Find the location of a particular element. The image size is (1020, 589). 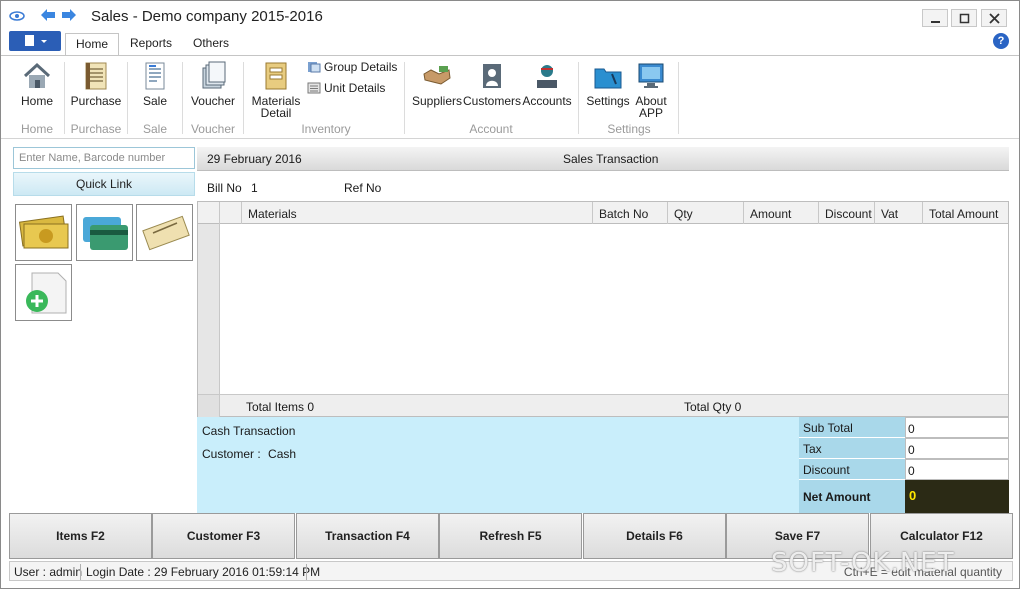

bill-no-value: 1 is located at coordinates (254, 188).